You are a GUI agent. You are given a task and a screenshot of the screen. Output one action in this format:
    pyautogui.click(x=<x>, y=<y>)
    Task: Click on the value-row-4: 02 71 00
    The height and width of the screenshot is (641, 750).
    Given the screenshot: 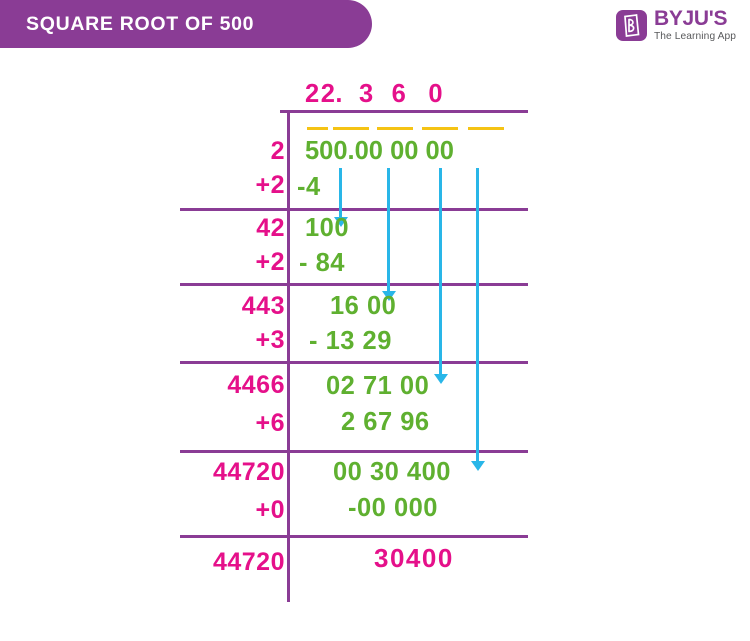 What is the action you would take?
    pyautogui.click(x=378, y=386)
    